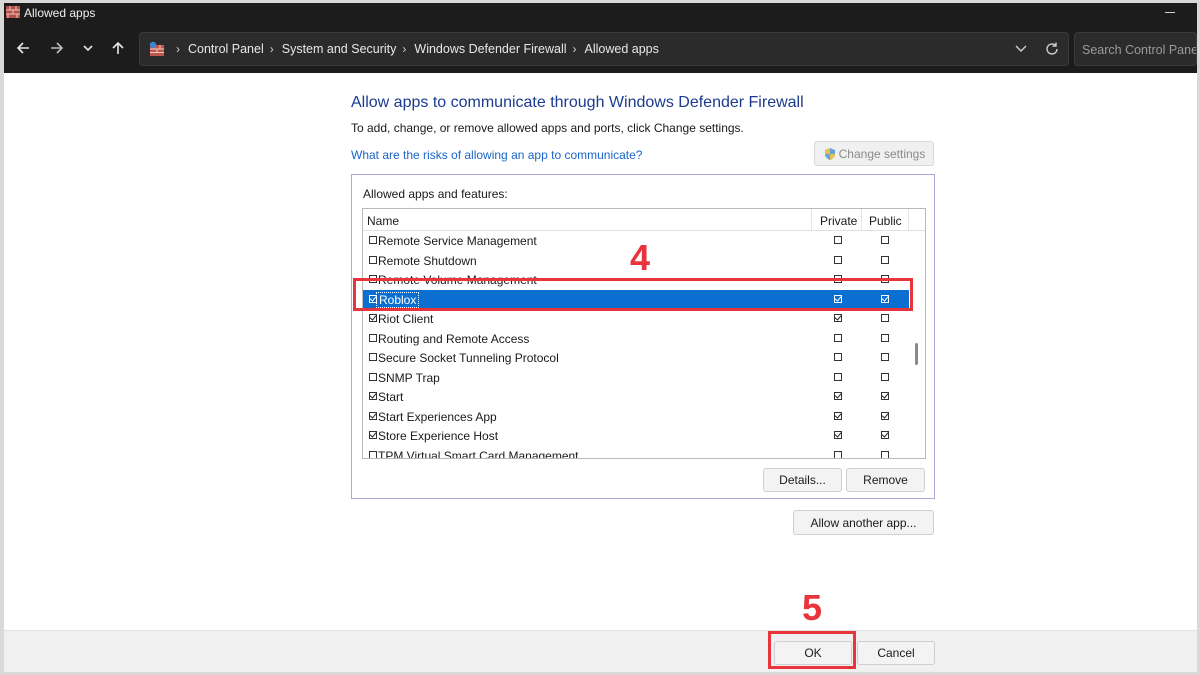 This screenshot has height=675, width=1200. I want to click on app-name: SNMP Trap, so click(409, 377).